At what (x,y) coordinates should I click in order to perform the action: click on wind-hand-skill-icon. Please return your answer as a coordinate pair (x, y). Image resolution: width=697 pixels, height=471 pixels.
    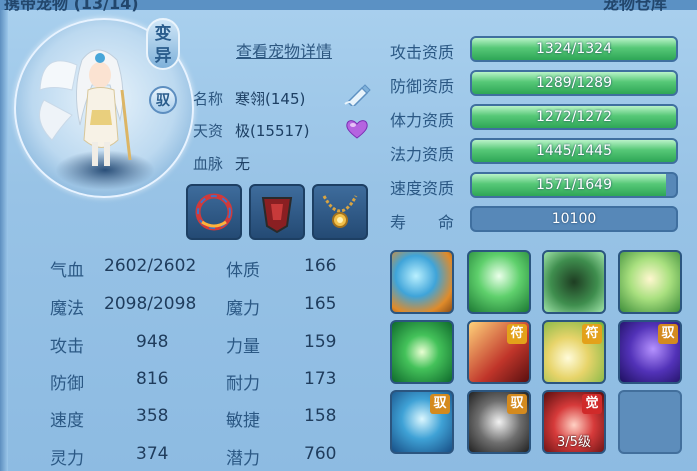
    Looking at the image, I should click on (422, 282).